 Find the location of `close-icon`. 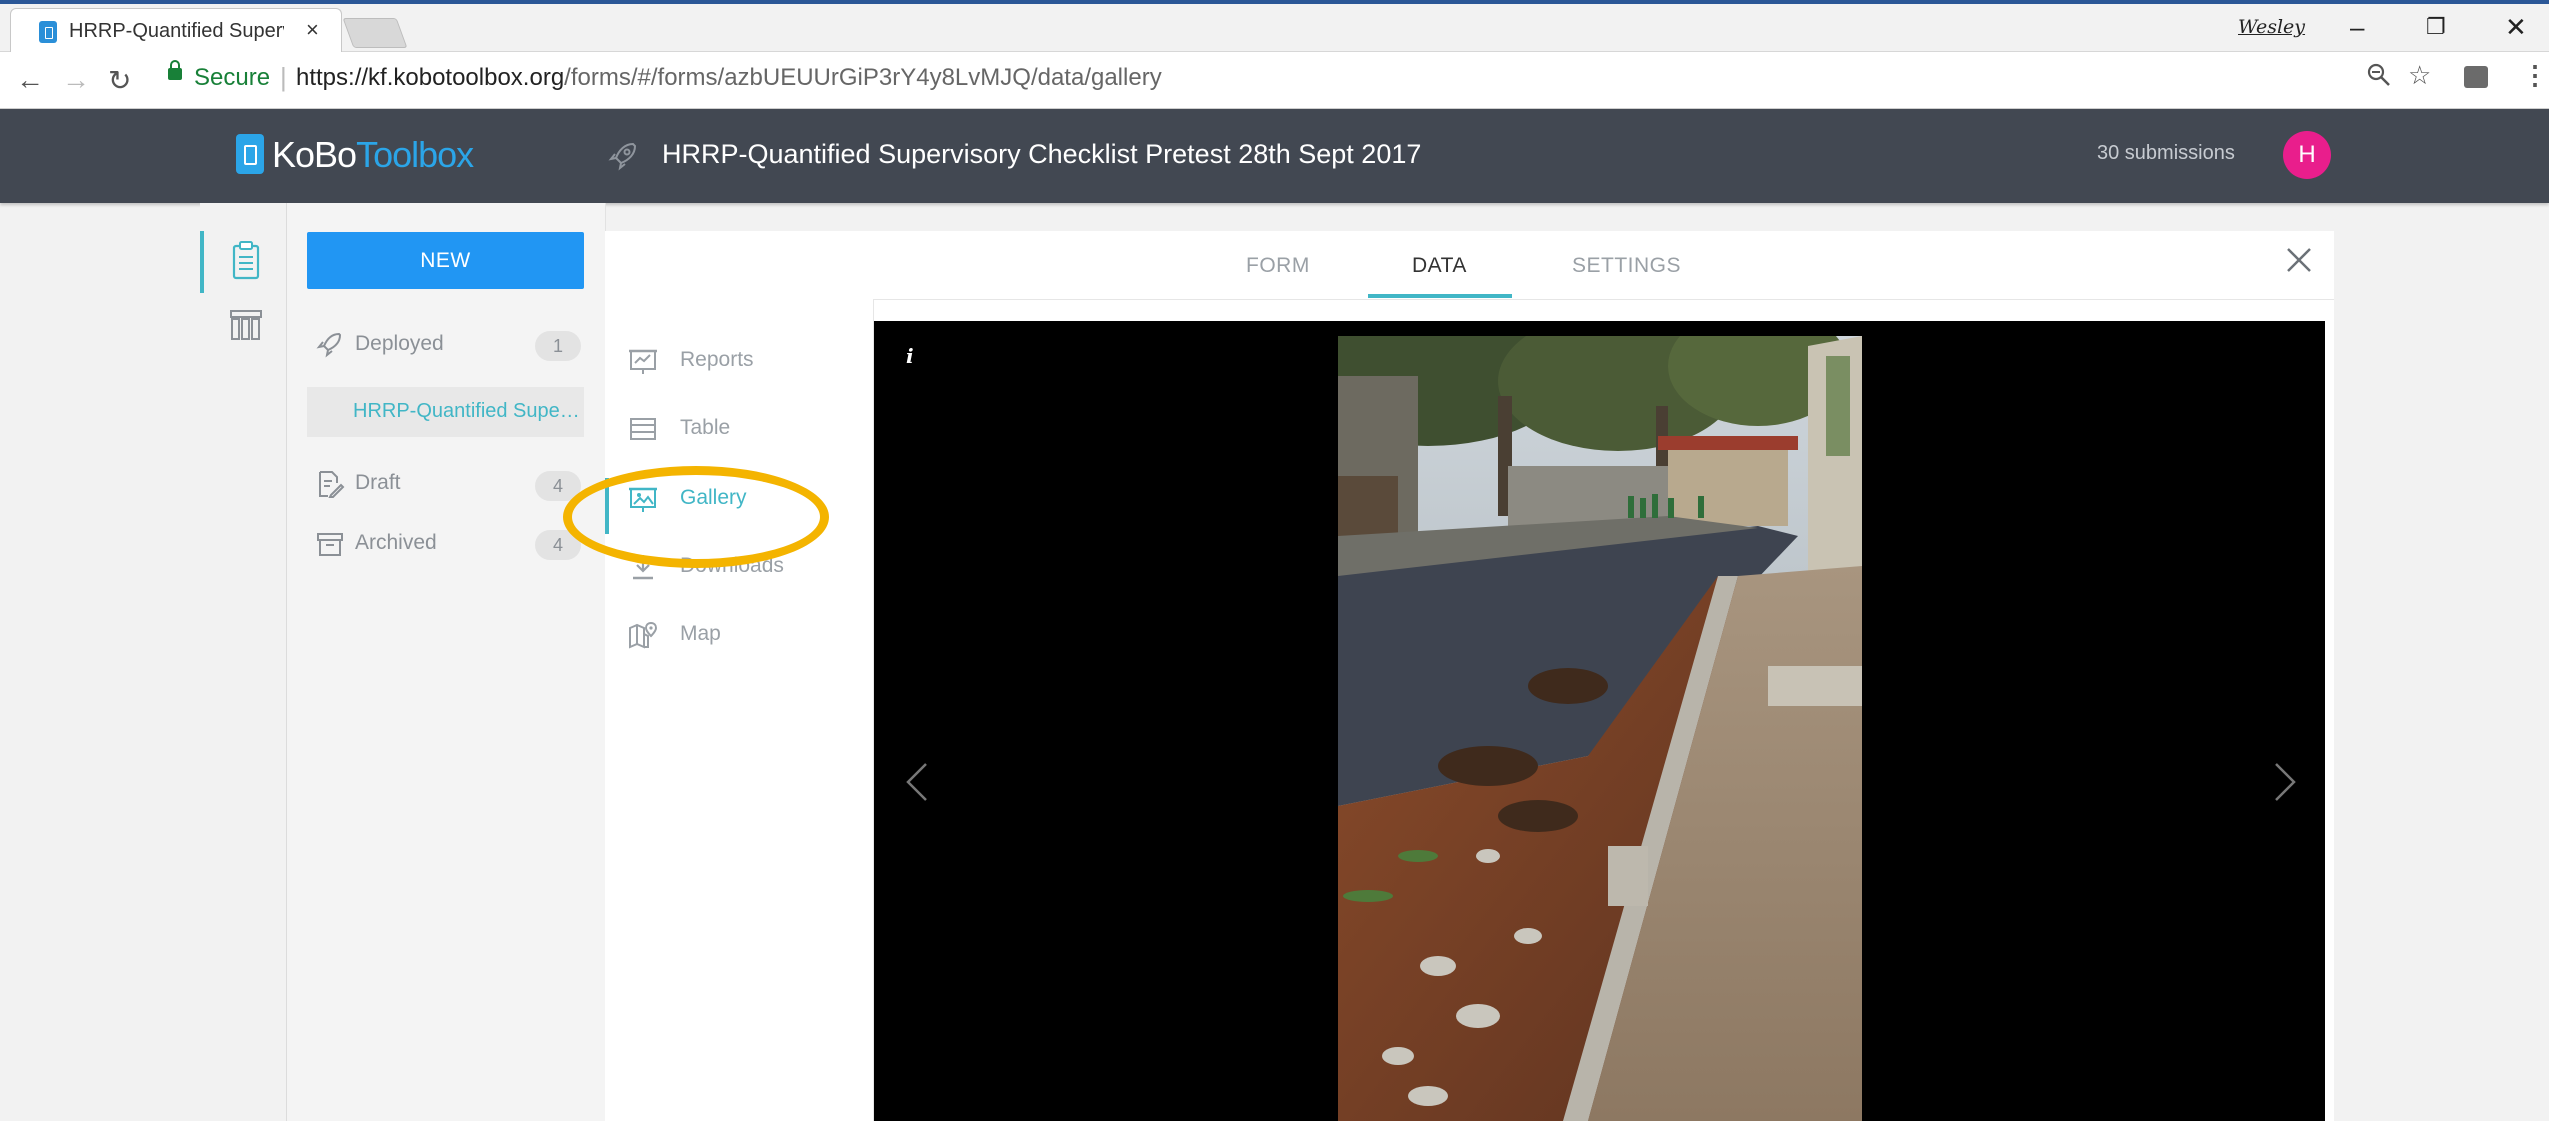

close-icon is located at coordinates (2299, 260).